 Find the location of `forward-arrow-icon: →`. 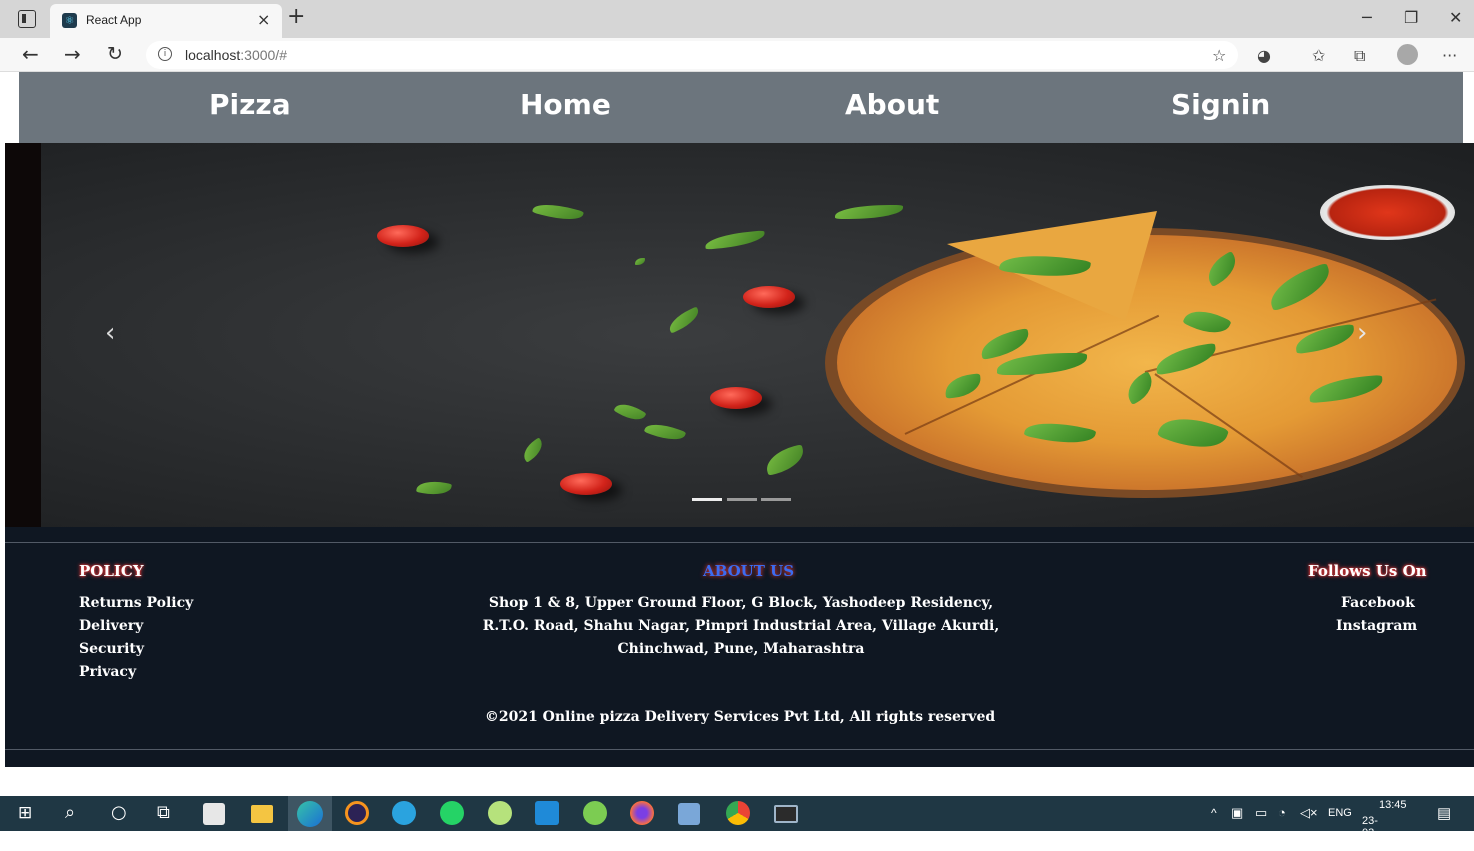

forward-arrow-icon: → is located at coordinates (72, 54).